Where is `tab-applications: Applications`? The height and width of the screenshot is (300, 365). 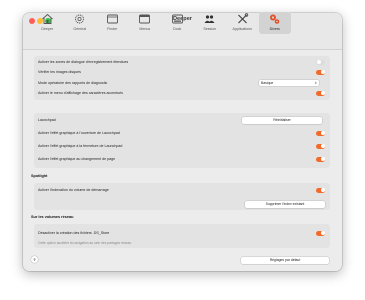 tab-applications: Applications is located at coordinates (242, 23).